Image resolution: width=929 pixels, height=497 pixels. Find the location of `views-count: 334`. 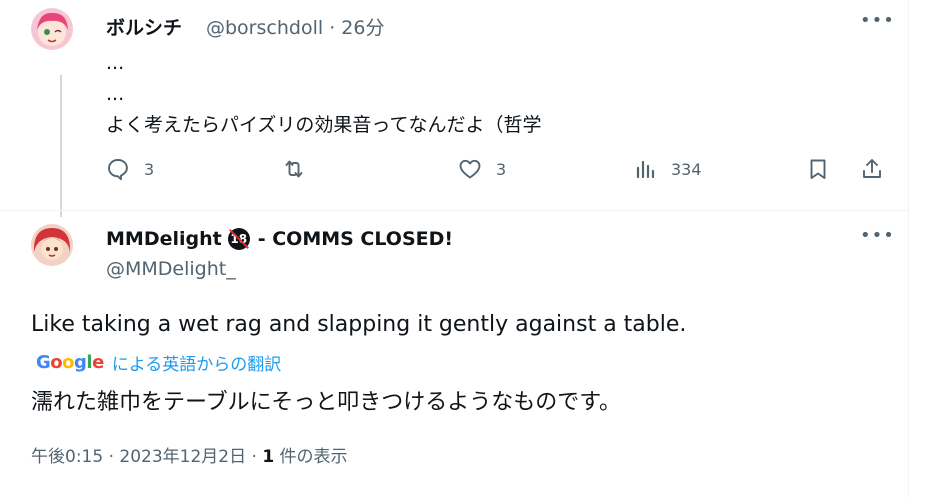

views-count: 334 is located at coordinates (686, 169).